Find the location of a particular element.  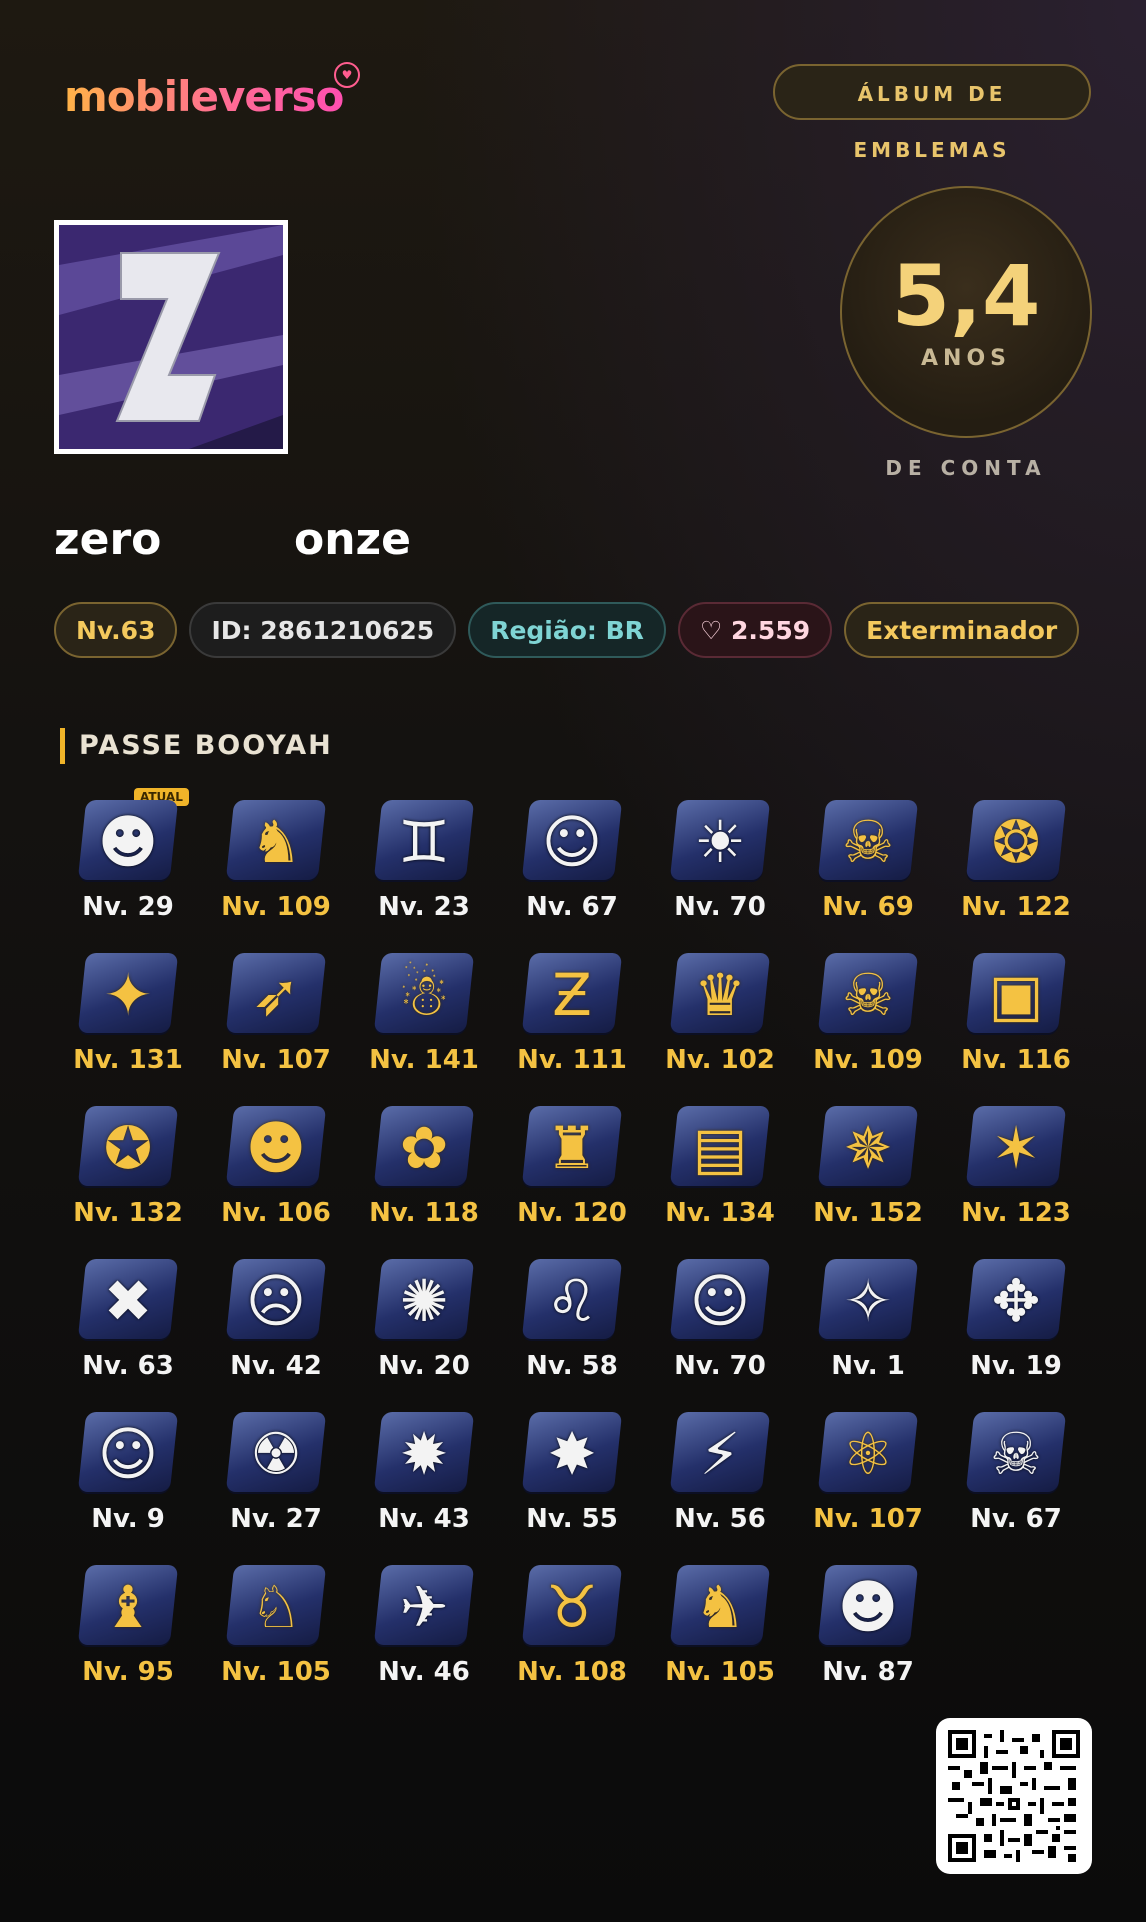

emblem-icon: ✈ is located at coordinates (424, 1607).